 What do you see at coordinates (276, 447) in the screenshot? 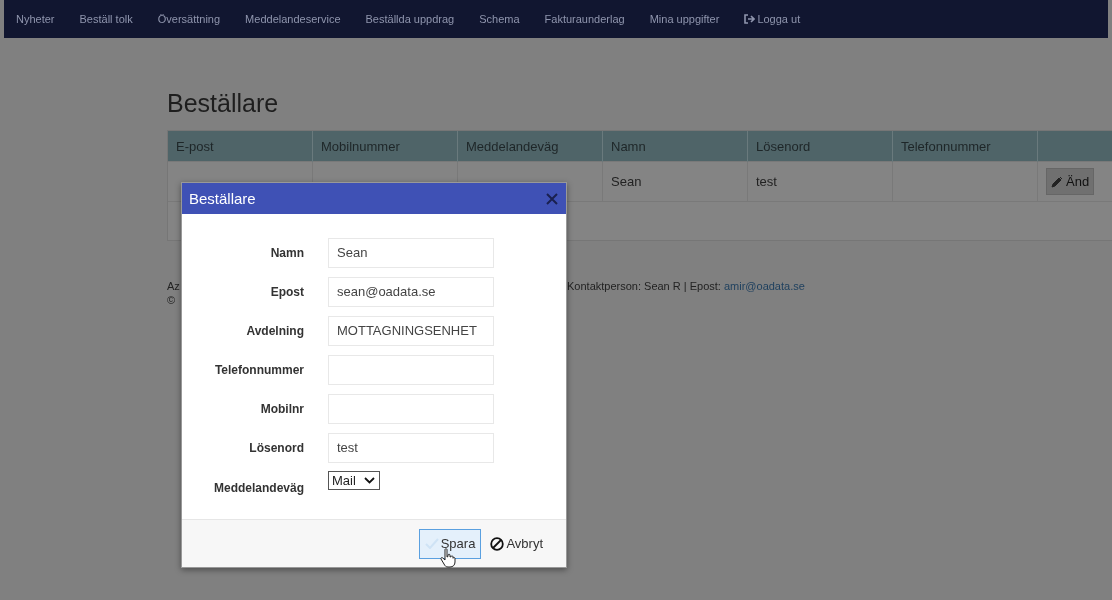
I see `field-label: Lösenord` at bounding box center [276, 447].